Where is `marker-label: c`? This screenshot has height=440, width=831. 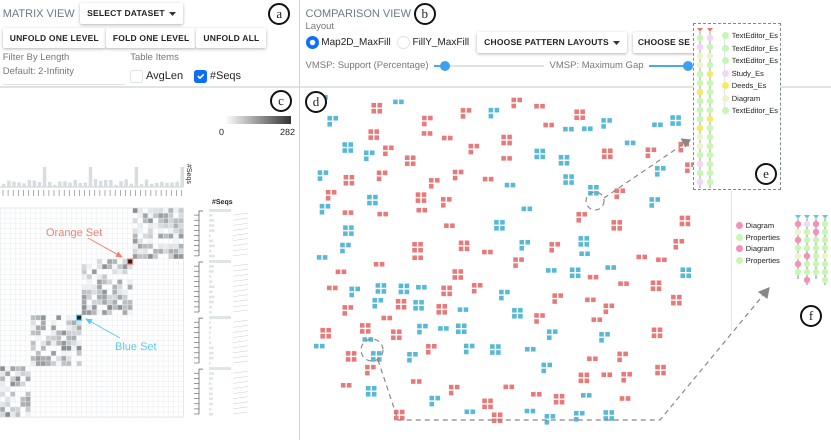
marker-label: c is located at coordinates (281, 101).